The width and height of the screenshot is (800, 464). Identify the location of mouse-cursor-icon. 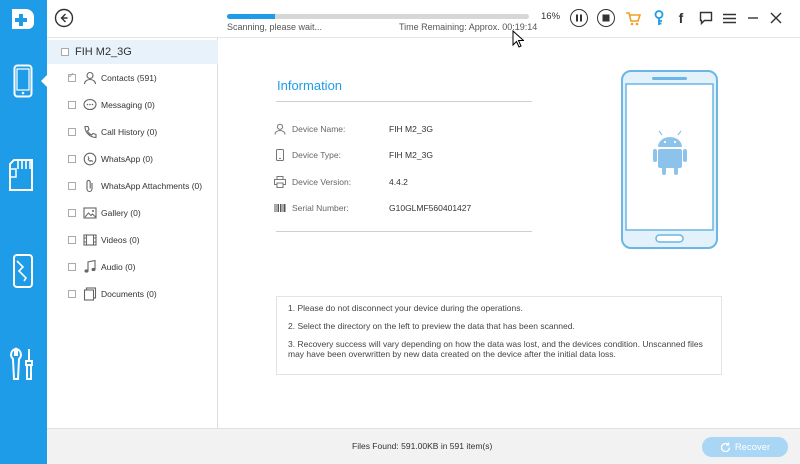
(518, 39).